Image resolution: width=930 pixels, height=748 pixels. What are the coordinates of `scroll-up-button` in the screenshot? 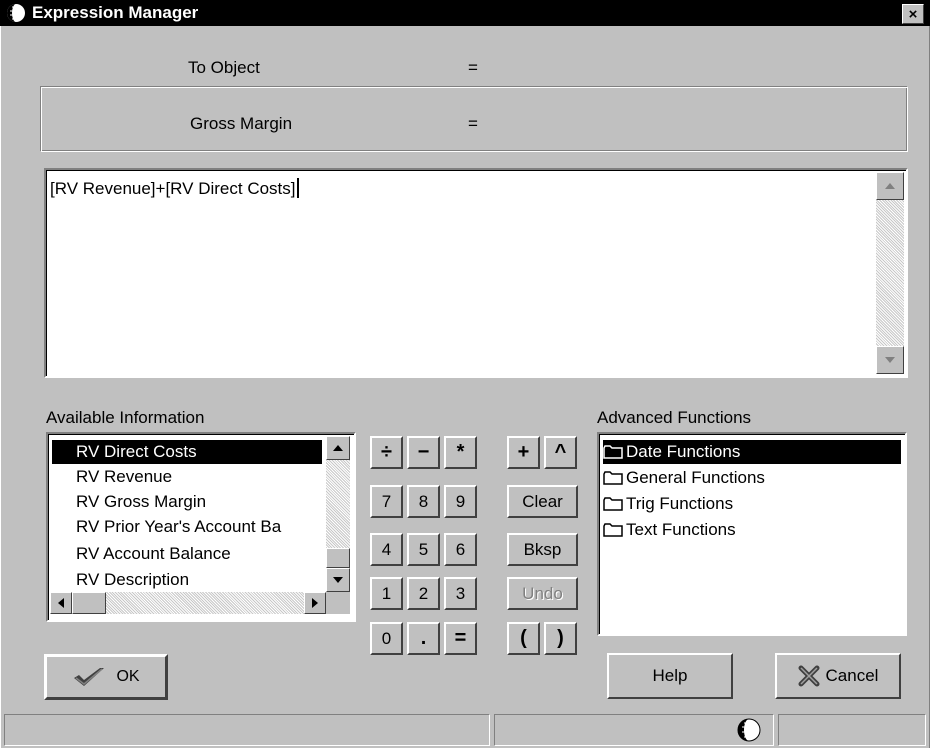 It's located at (890, 186).